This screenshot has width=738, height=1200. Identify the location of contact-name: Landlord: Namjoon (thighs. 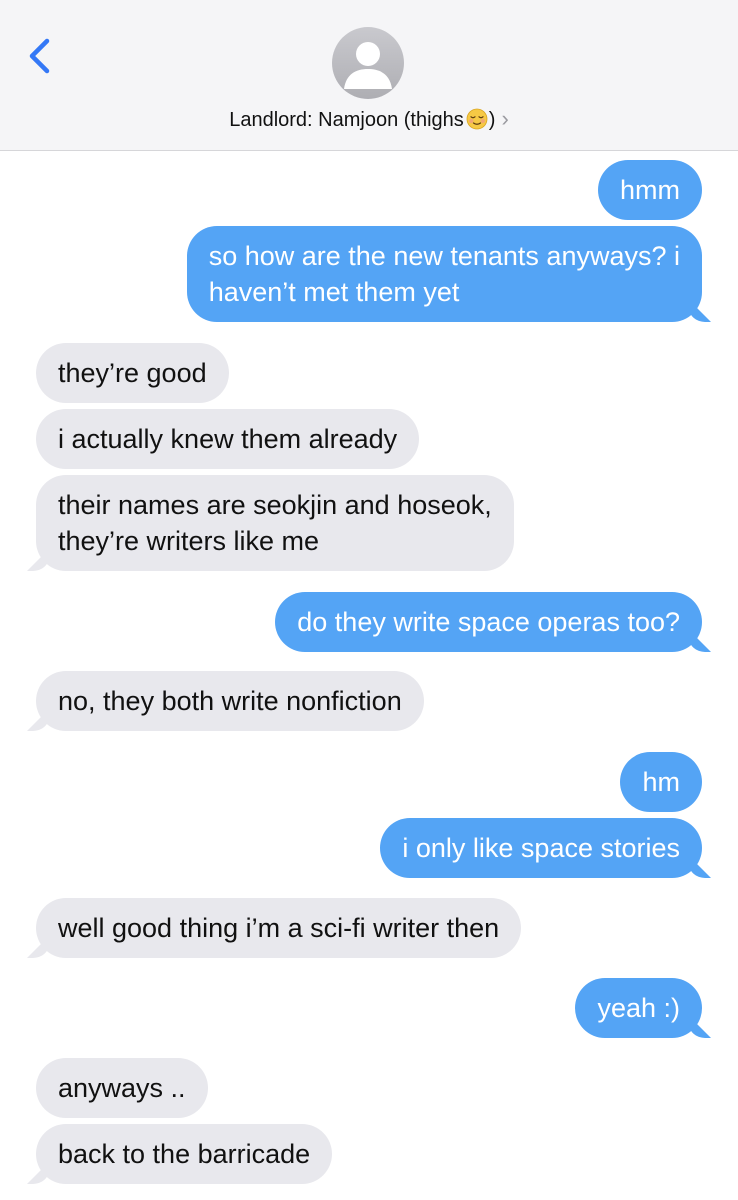
(346, 120).